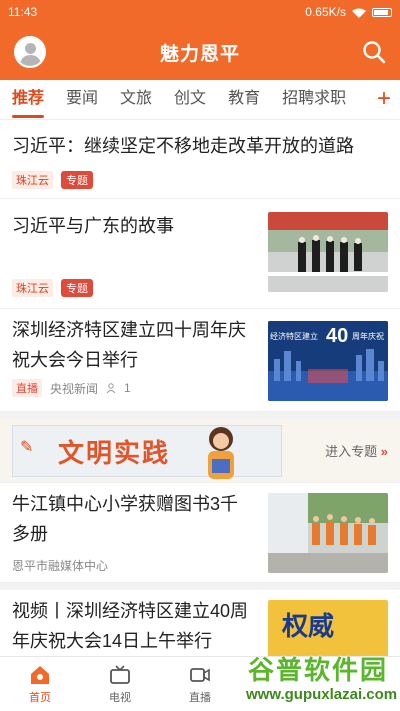  Describe the element at coordinates (337, 336) in the screenshot. I see `thumb-number: 40` at that location.